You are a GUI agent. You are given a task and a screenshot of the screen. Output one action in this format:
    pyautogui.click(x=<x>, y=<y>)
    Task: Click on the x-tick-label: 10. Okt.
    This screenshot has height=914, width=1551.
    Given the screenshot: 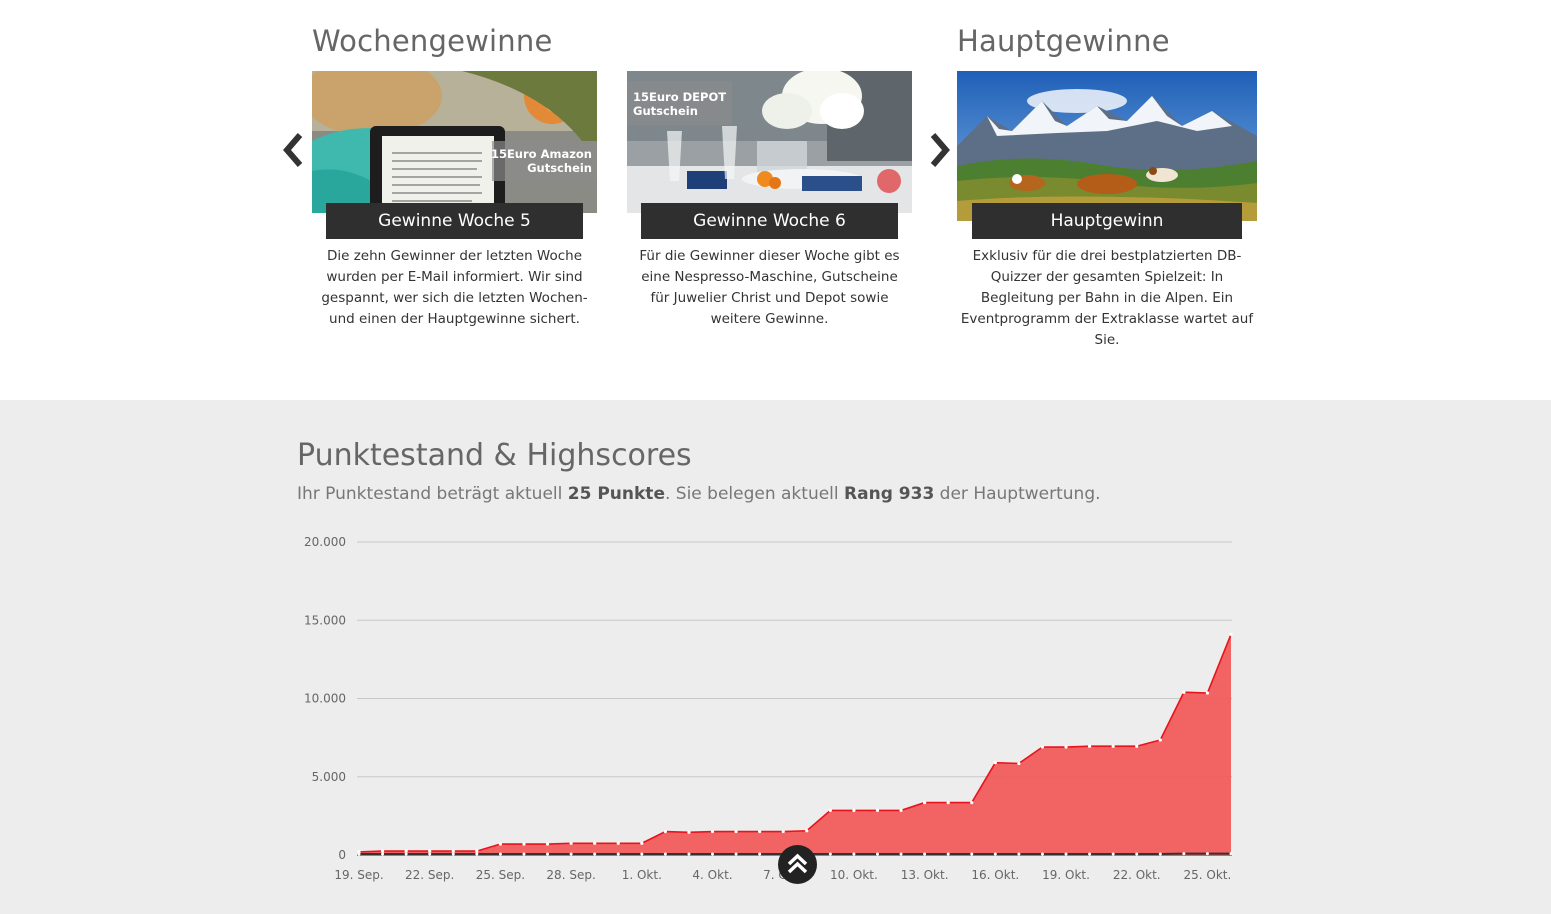 What is the action you would take?
    pyautogui.click(x=854, y=875)
    